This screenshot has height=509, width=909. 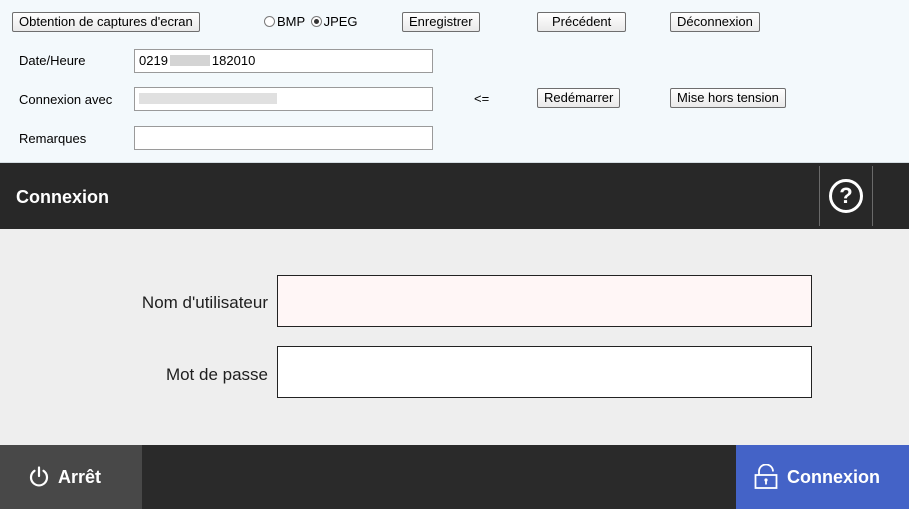 I want to click on previous-button: Précédent, so click(x=582, y=22).